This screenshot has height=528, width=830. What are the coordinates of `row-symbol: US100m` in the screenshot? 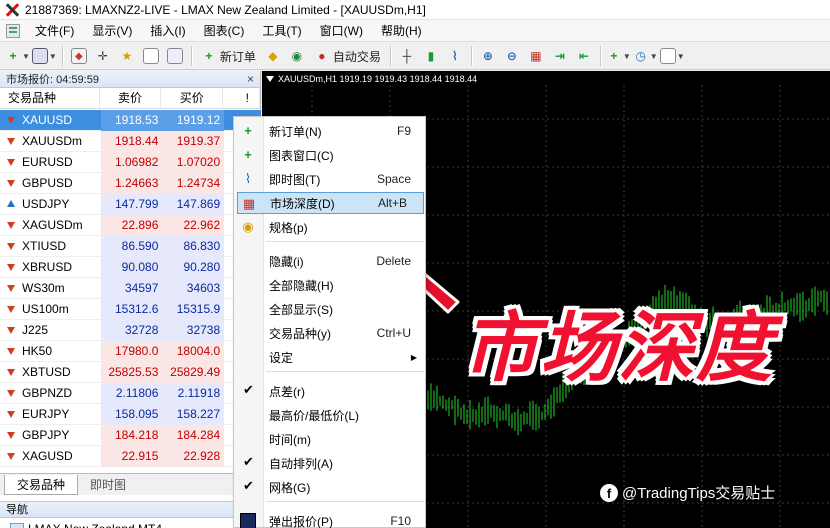 It's located at (45, 309).